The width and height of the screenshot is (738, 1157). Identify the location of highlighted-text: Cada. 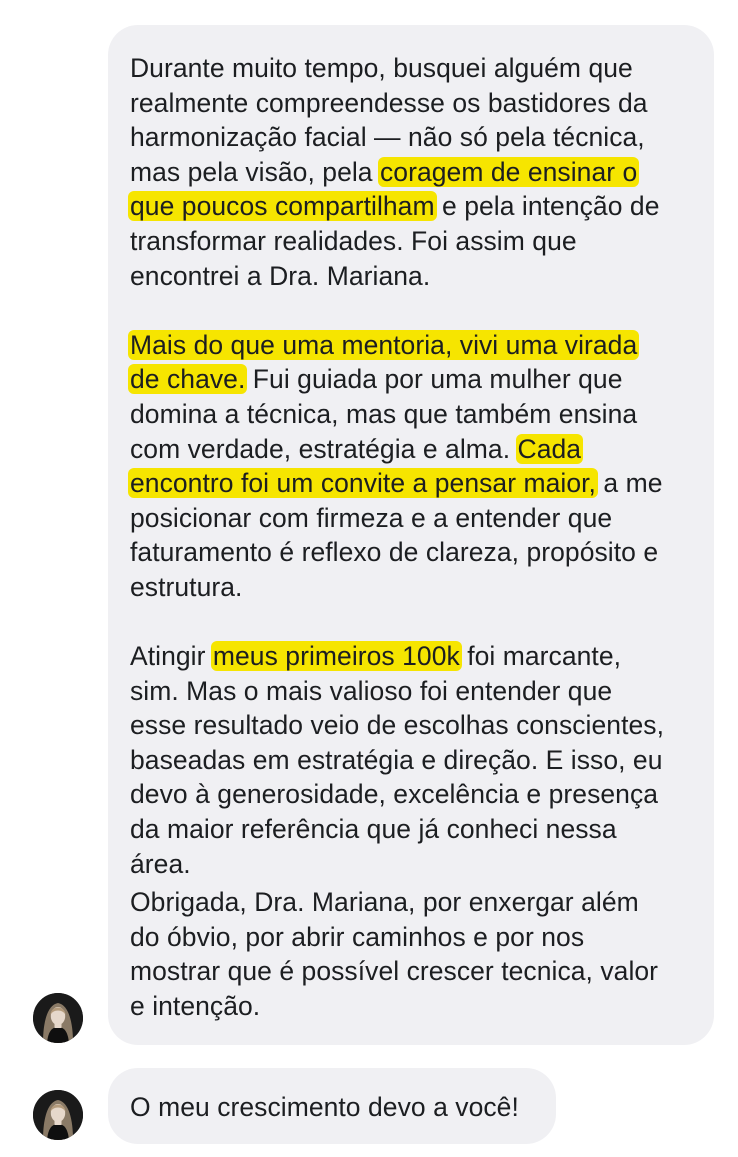
(549, 448).